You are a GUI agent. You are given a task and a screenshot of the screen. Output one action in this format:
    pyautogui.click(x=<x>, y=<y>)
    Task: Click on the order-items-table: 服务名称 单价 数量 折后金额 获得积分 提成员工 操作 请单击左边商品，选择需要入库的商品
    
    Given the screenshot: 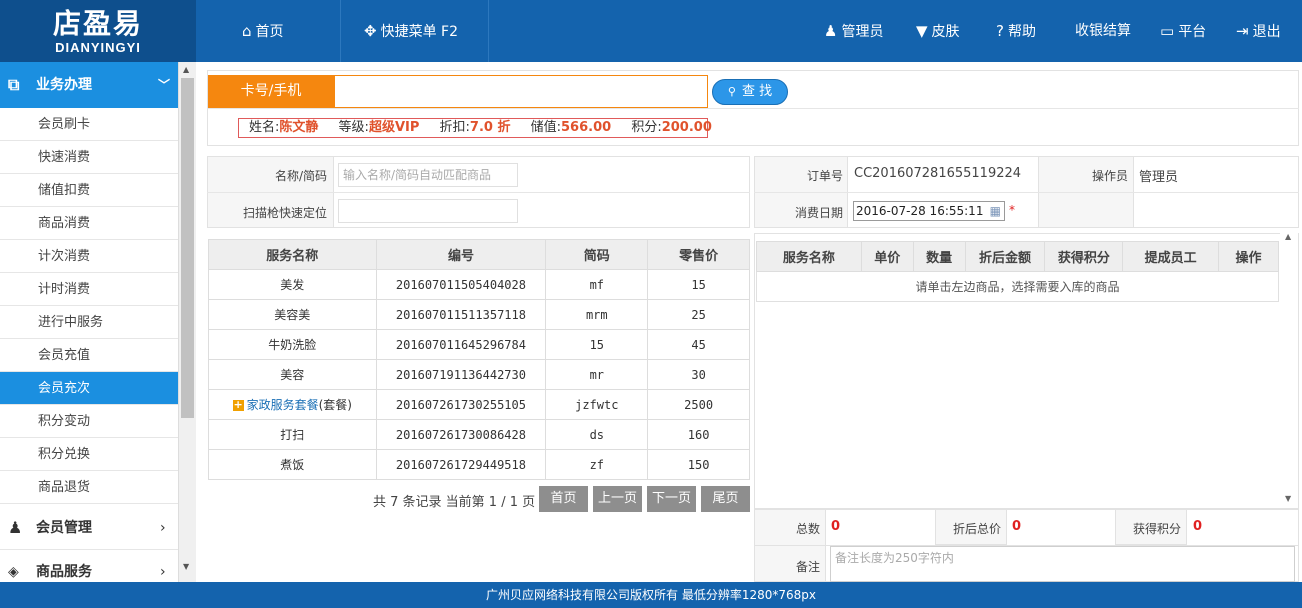 What is the action you would take?
    pyautogui.click(x=1017, y=271)
    